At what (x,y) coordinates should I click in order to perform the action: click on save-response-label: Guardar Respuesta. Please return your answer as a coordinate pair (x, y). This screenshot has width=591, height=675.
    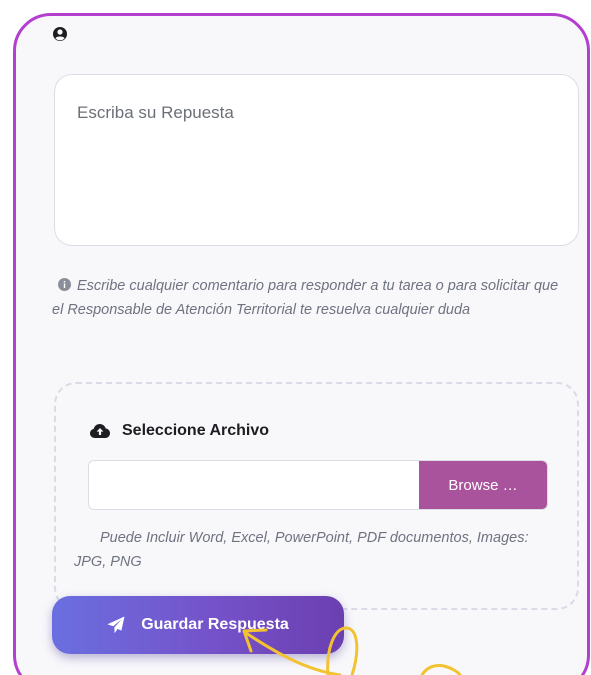
    Looking at the image, I should click on (215, 624).